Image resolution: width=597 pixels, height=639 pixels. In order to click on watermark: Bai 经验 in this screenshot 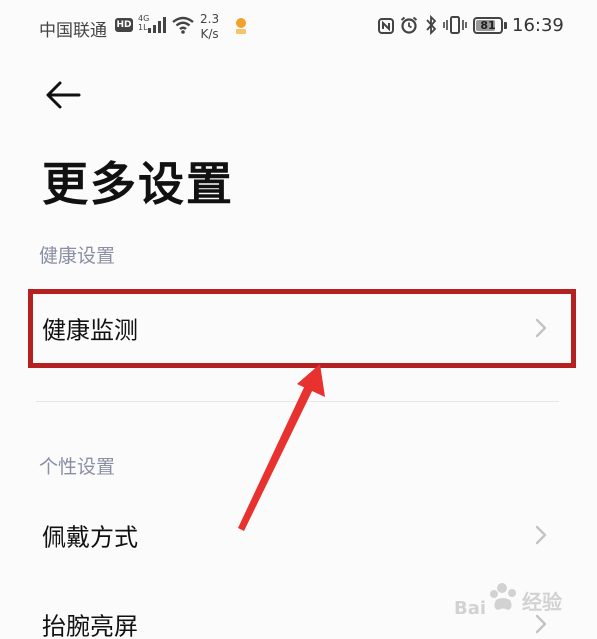, I will do `click(507, 602)`.